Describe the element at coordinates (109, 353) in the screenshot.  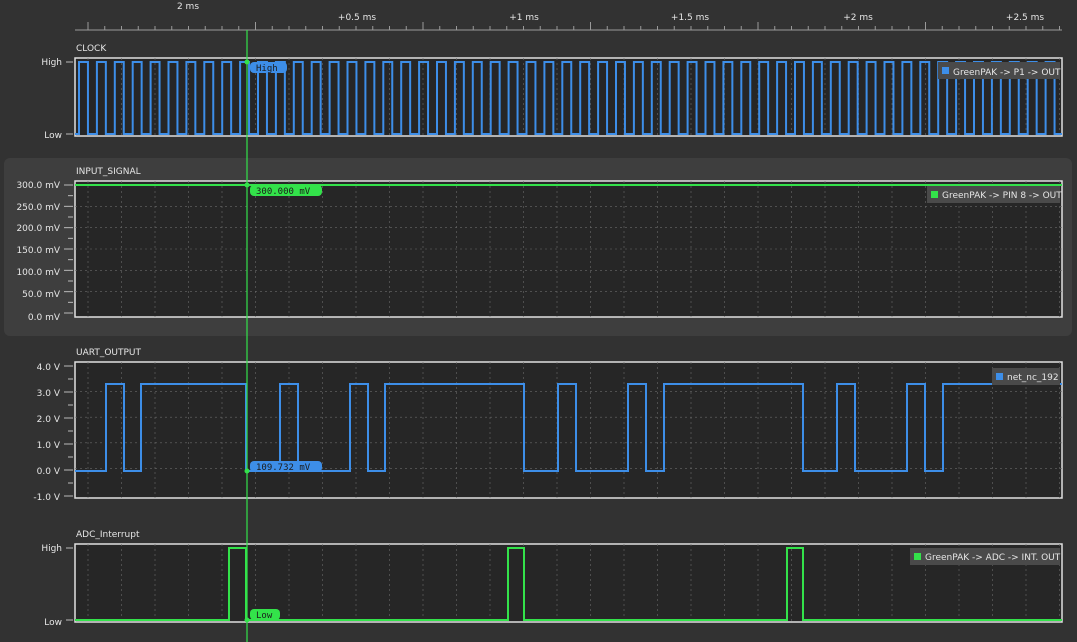
I see `panel-title: UART_OUTPUT` at that location.